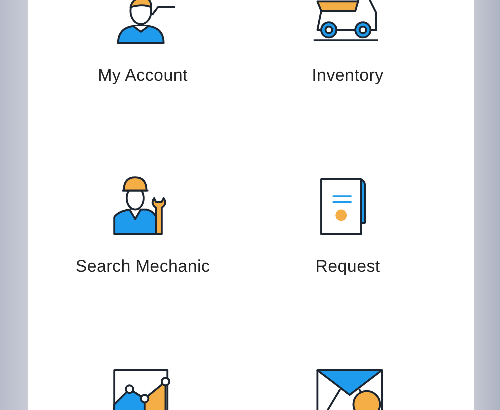 This screenshot has height=410, width=500. I want to click on menu-label: Request, so click(348, 267).